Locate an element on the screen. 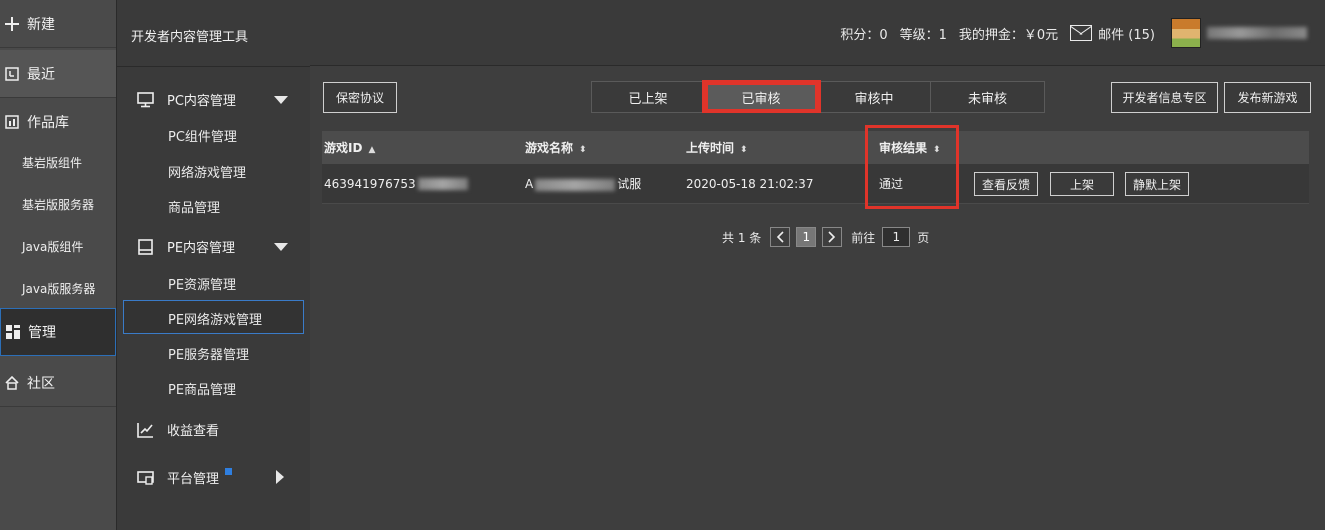 The width and height of the screenshot is (1325, 530). tab-highlight-box is located at coordinates (761, 96).